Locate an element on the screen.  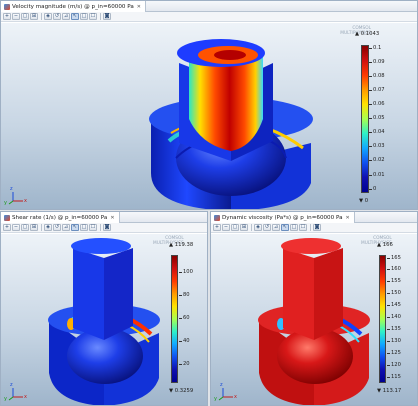
color-bar-tick-label: 165 is located at coordinates (394, 257).